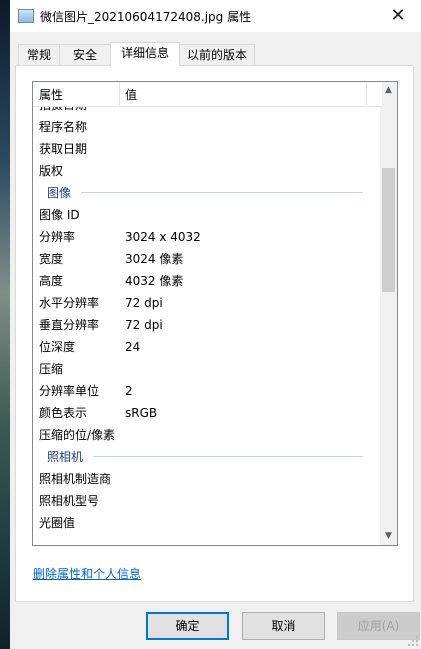  What do you see at coordinates (69, 303) in the screenshot?
I see `property-name: 水平分辨率` at bounding box center [69, 303].